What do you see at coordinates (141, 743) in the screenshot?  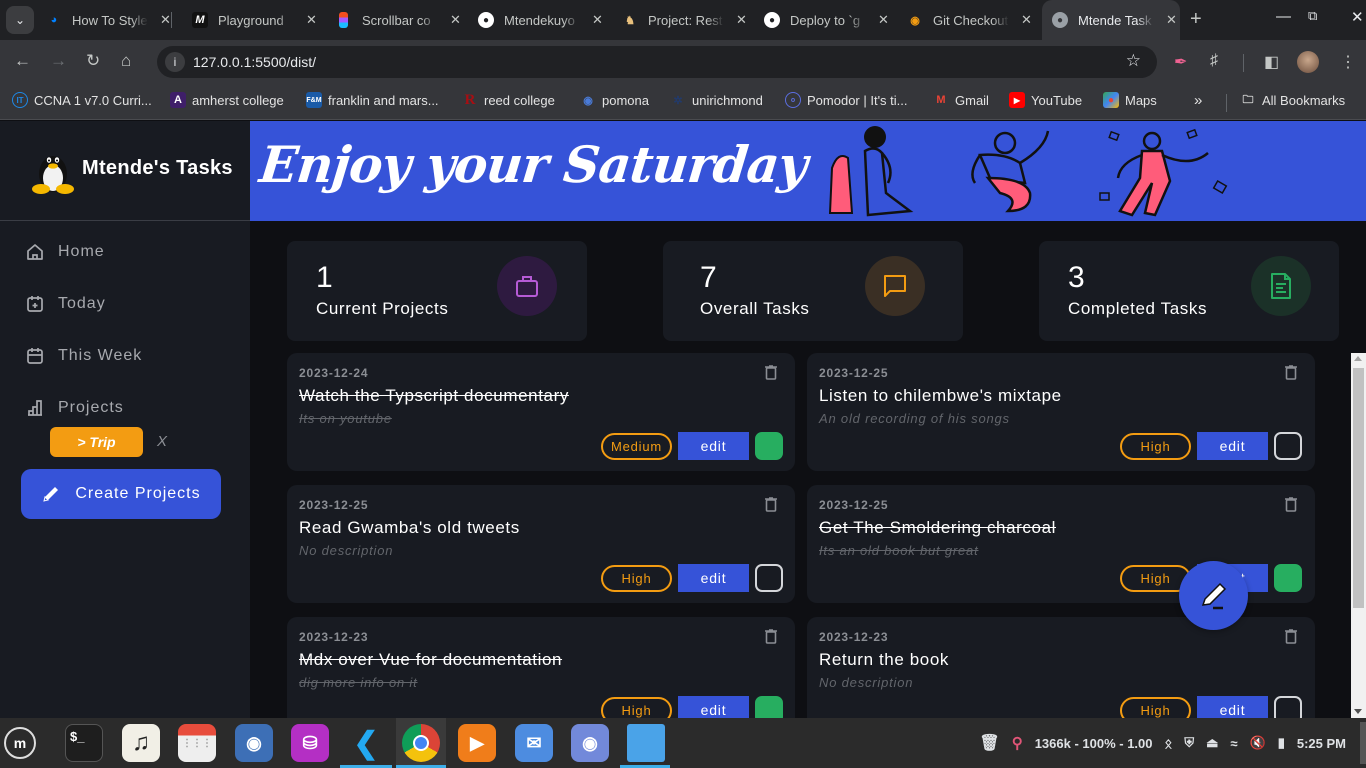 I see `music-icon: ♫` at bounding box center [141, 743].